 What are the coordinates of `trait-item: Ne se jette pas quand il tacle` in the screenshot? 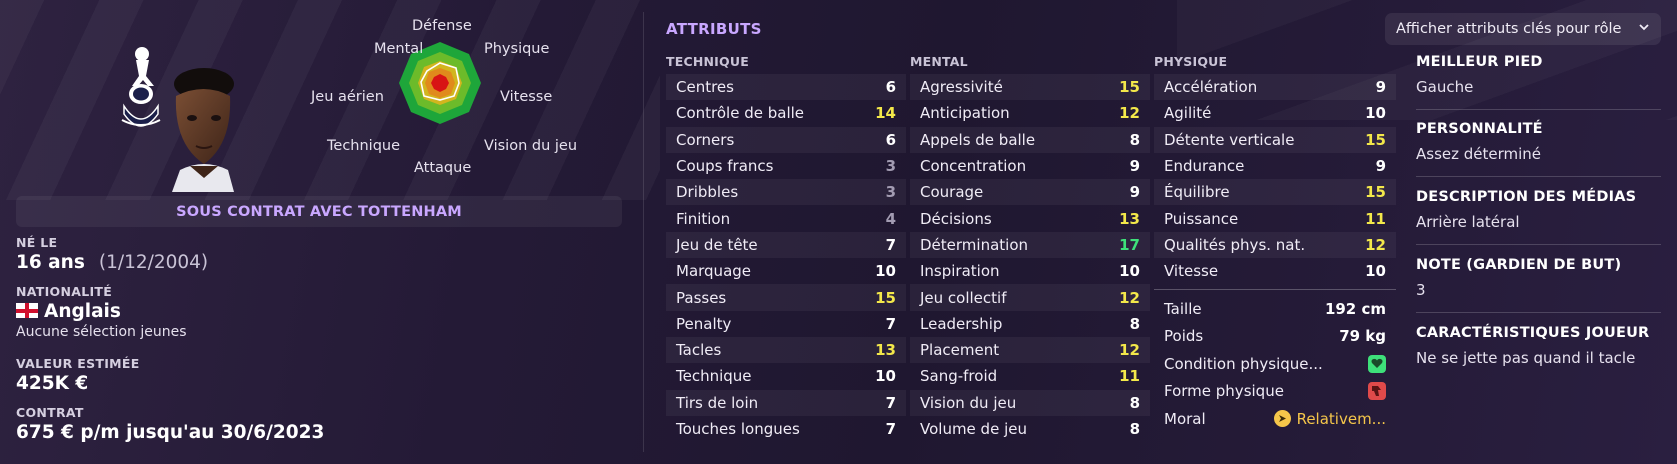 It's located at (1538, 358).